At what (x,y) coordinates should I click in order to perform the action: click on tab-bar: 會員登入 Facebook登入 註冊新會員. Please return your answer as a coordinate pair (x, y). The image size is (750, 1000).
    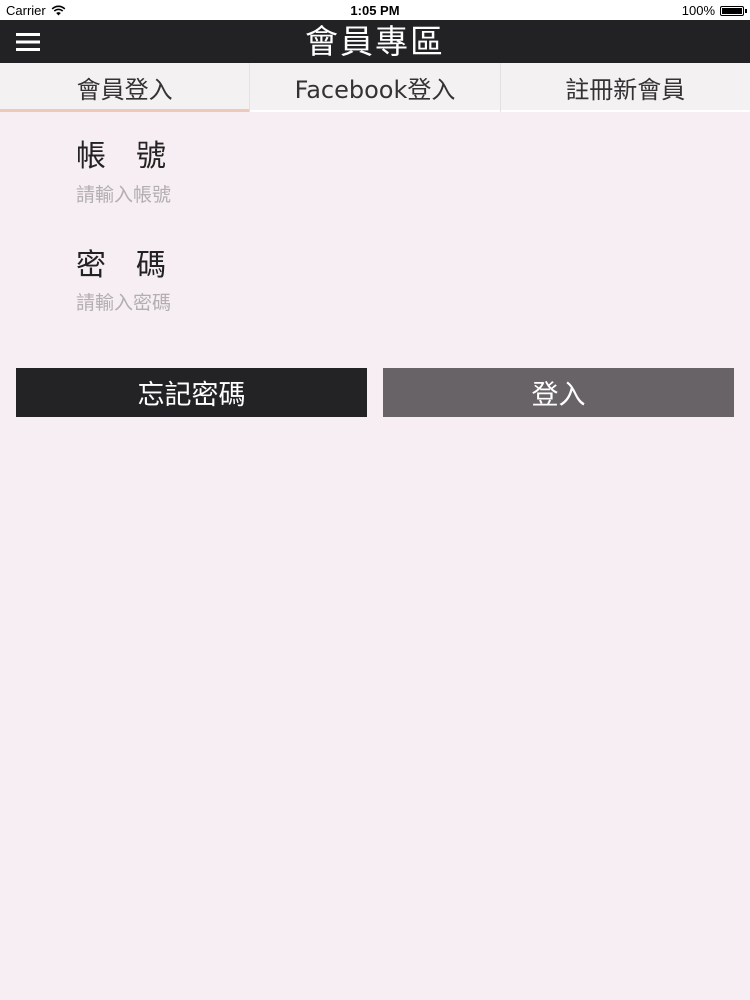
    Looking at the image, I should click on (375, 87).